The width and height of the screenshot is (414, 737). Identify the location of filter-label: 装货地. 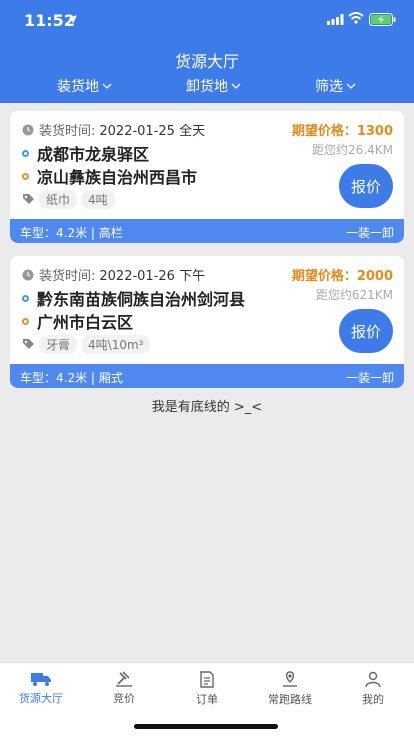
(78, 87).